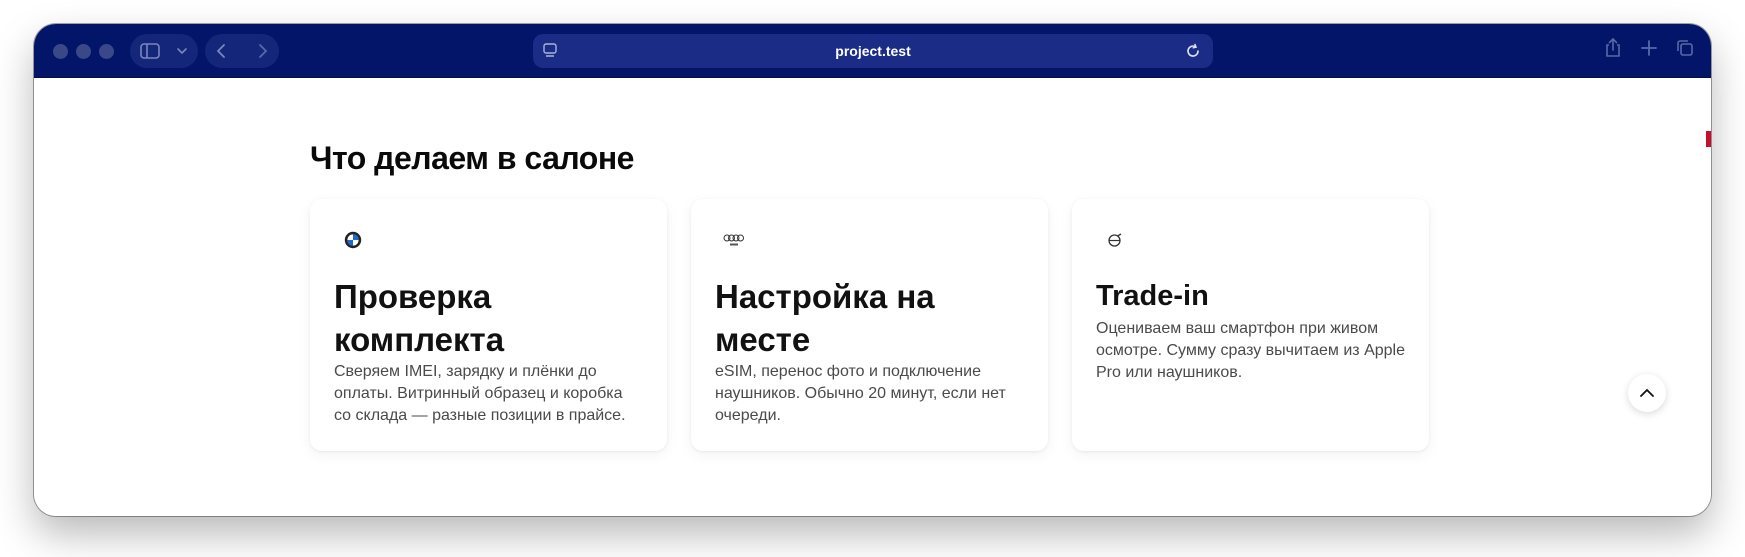 The width and height of the screenshot is (1745, 557). I want to click on chevron-up-icon, so click(1647, 393).